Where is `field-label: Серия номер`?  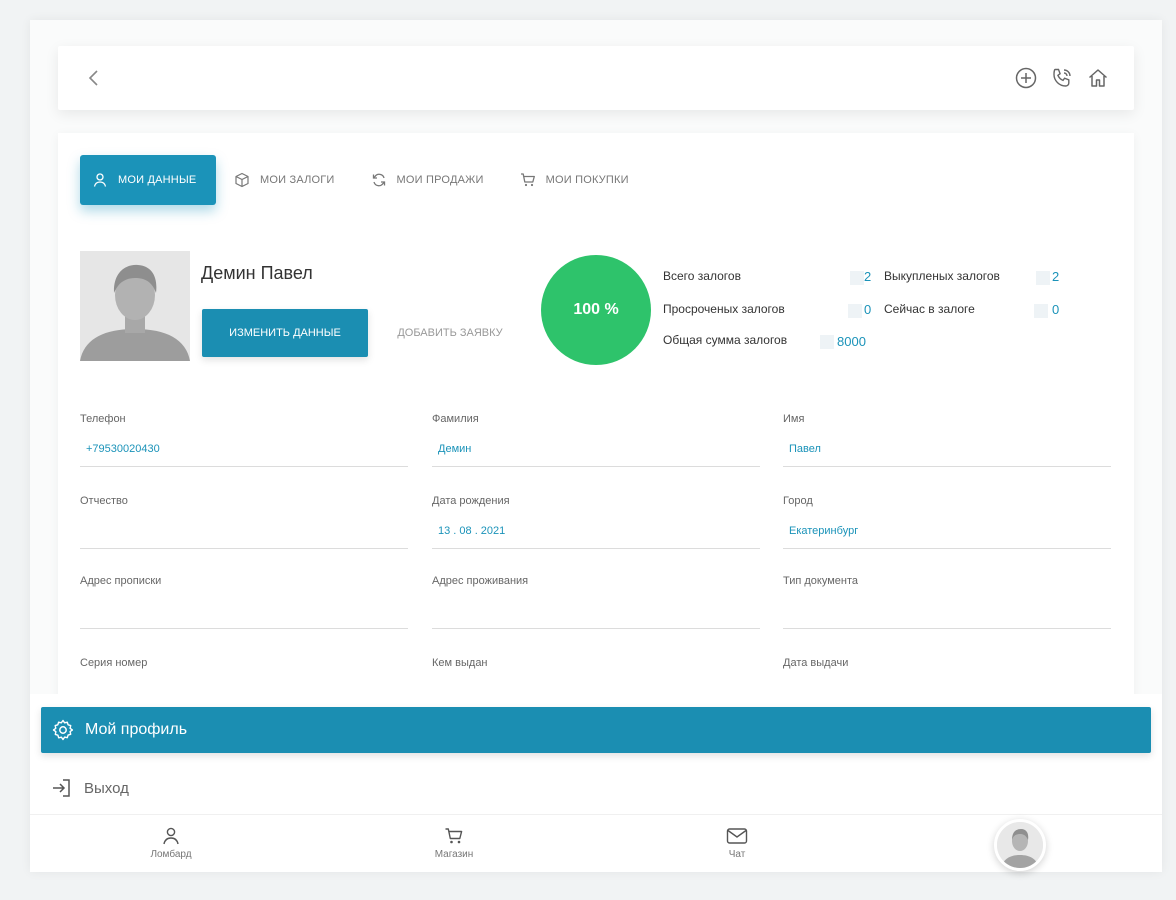 field-label: Серия номер is located at coordinates (114, 663).